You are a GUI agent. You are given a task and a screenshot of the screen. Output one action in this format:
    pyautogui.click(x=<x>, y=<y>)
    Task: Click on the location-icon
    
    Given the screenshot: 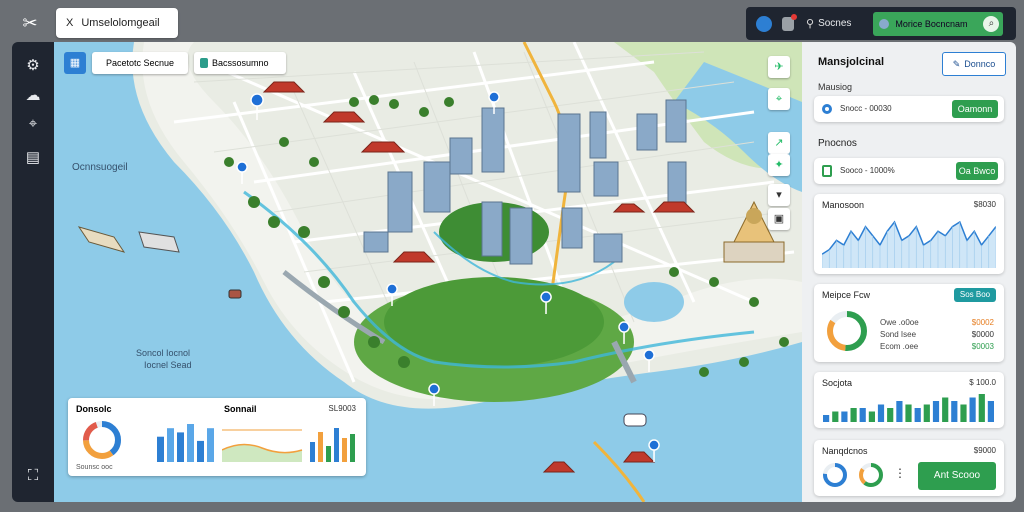 What is the action you would take?
    pyautogui.click(x=884, y=23)
    